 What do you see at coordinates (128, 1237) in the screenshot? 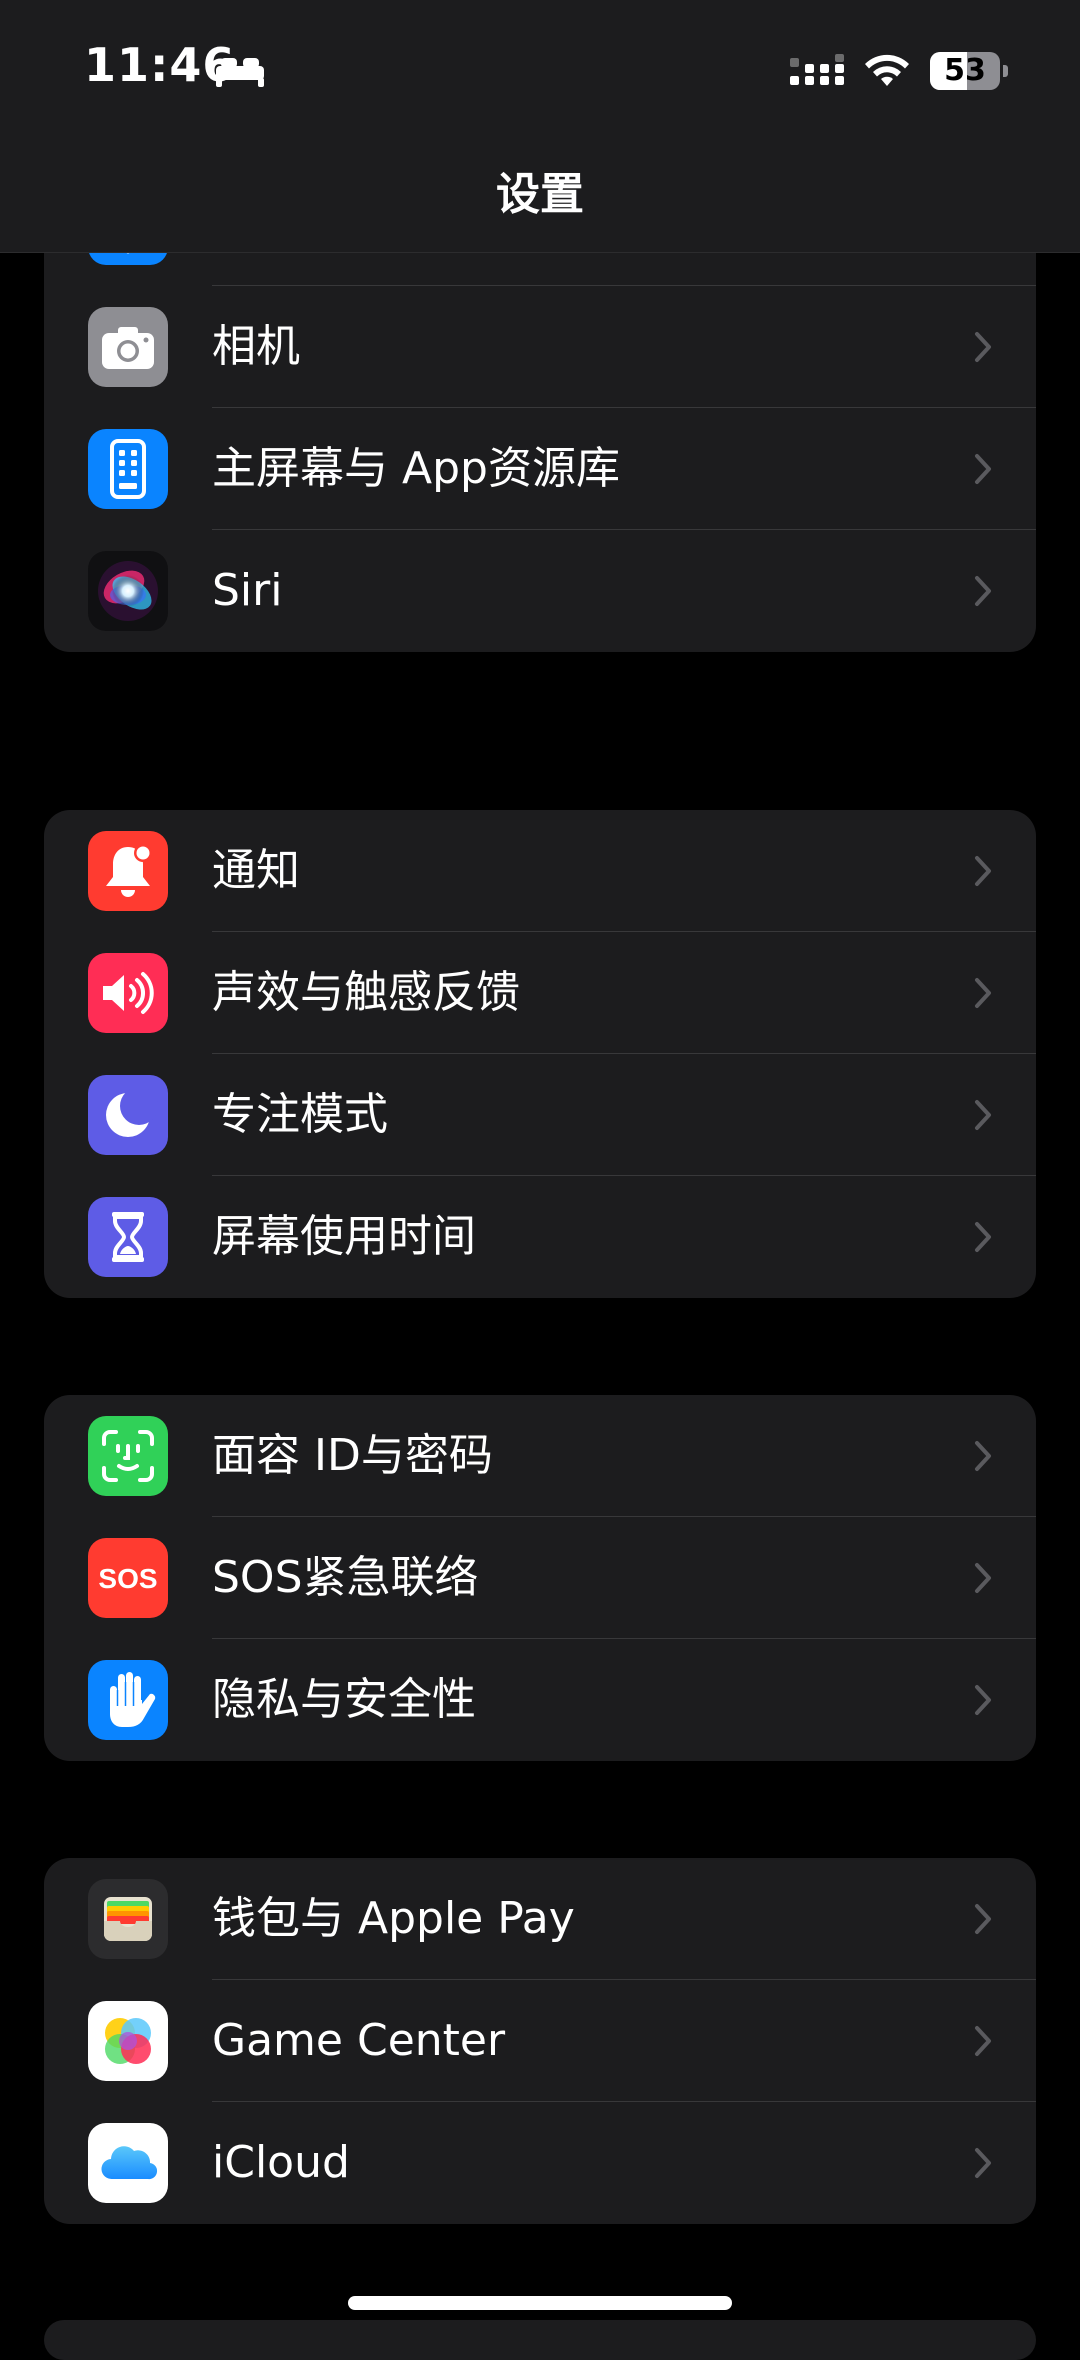
I see `hourglass-icon` at bounding box center [128, 1237].